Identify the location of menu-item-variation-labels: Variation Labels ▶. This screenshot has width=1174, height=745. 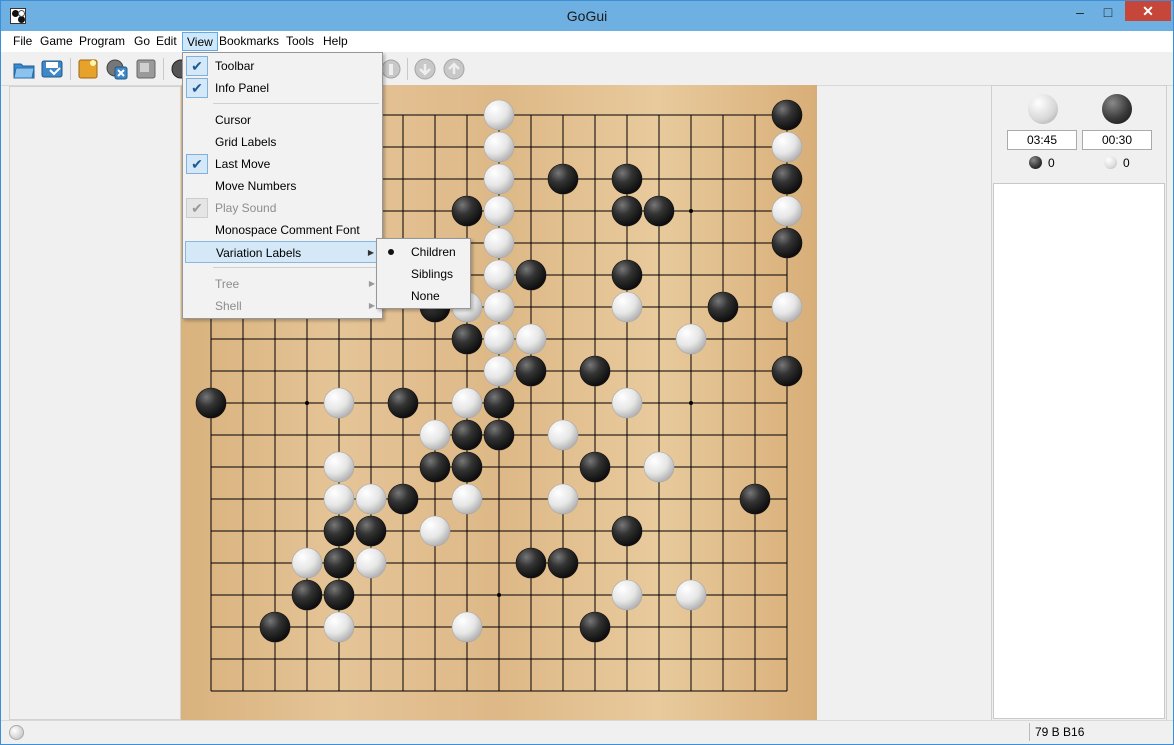
(283, 252).